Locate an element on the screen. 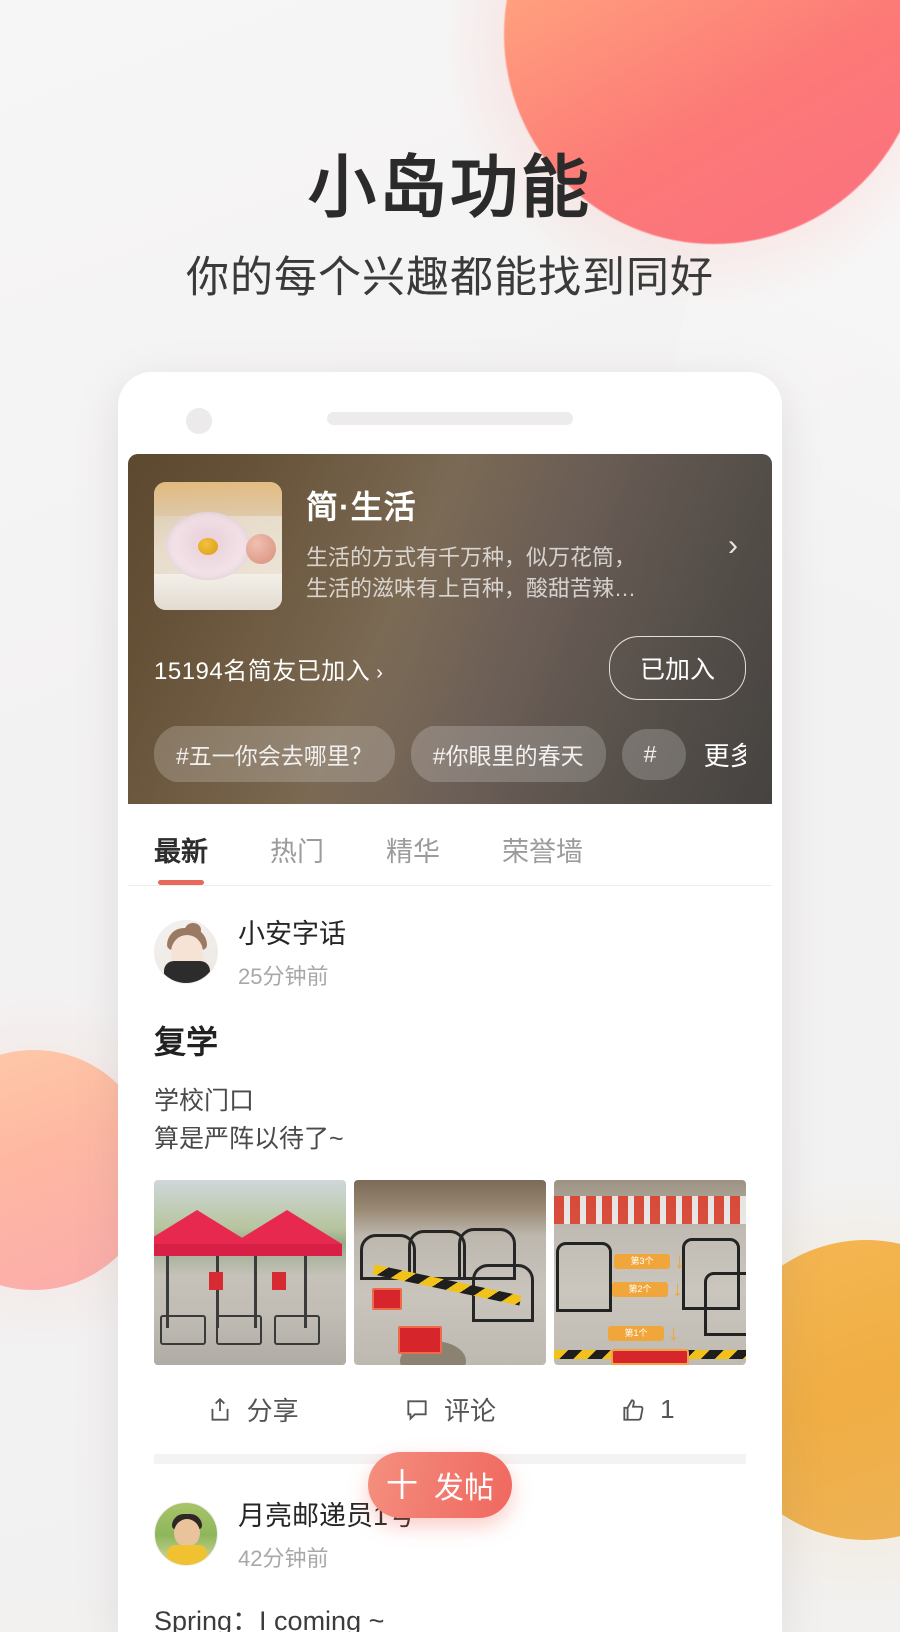  cover-yolk-shape is located at coordinates (208, 546).